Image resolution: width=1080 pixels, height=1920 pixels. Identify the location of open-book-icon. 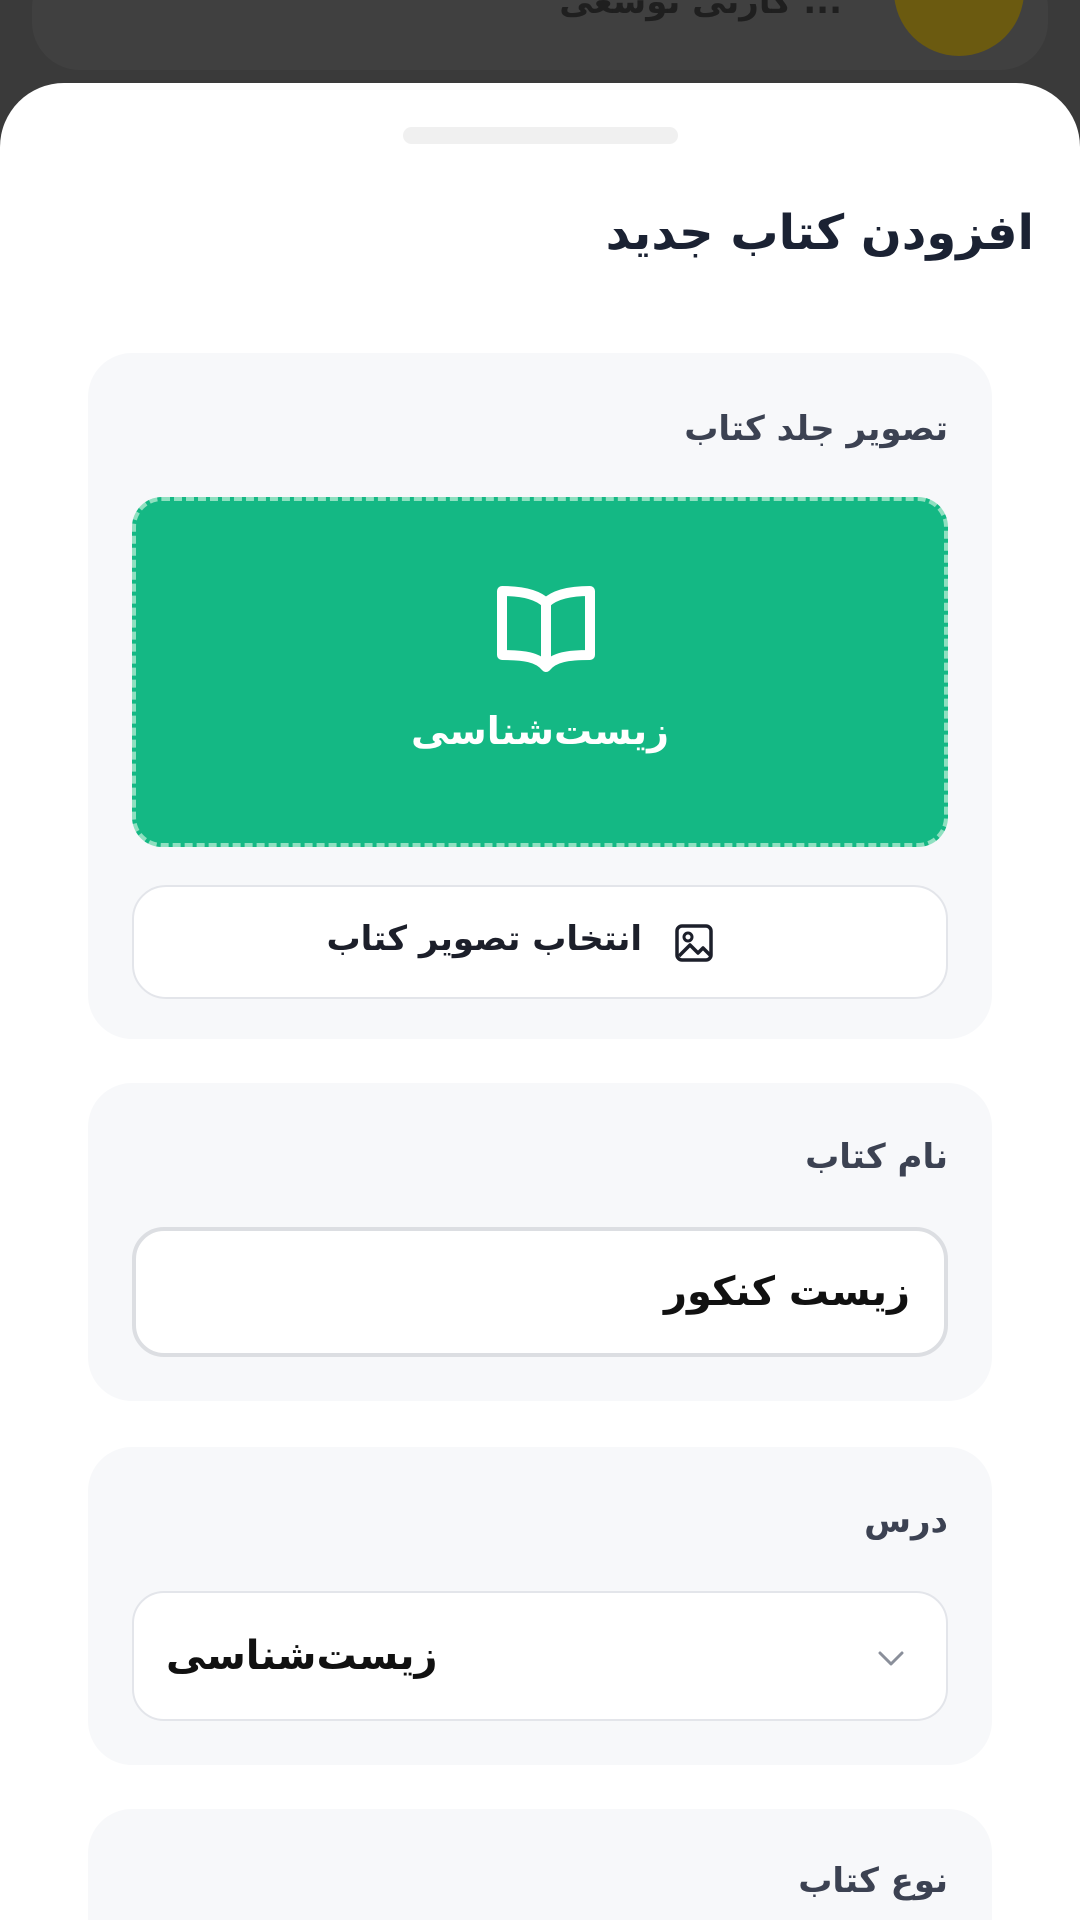
(546, 629).